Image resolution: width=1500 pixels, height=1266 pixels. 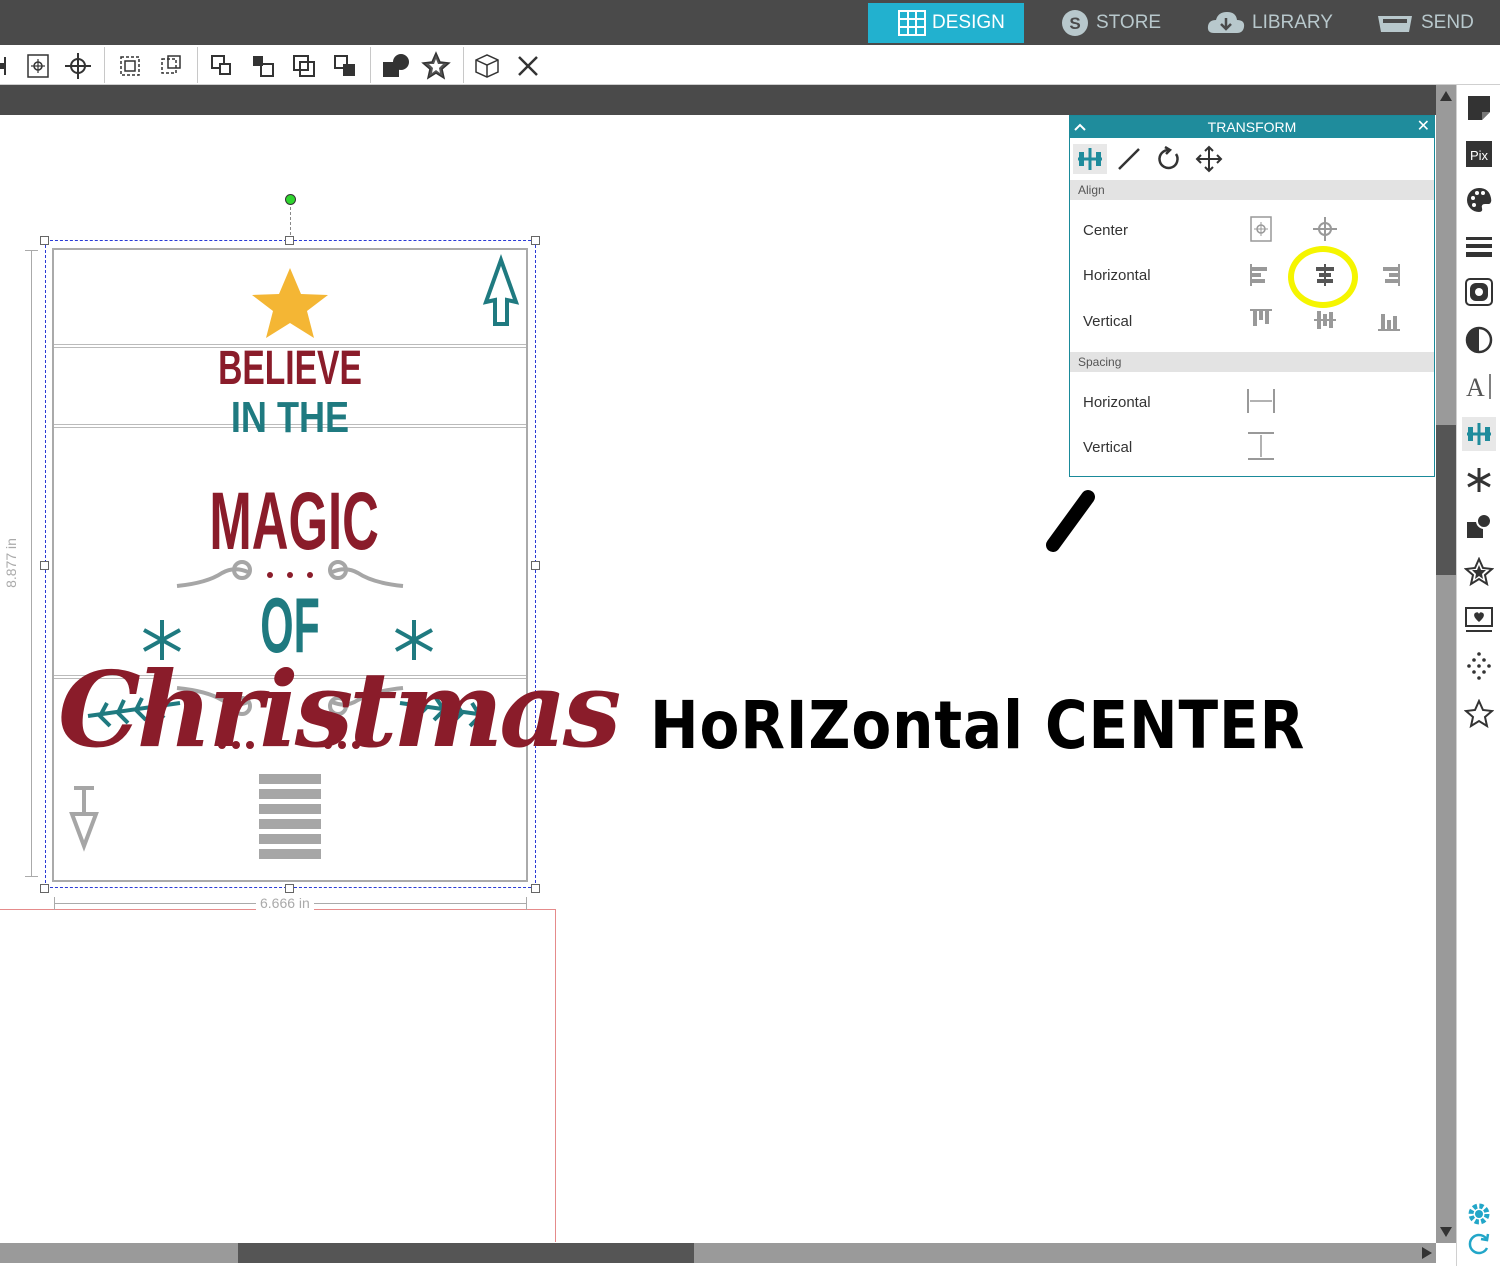 What do you see at coordinates (1446, 1232) in the screenshot?
I see `scroll-down-icon` at bounding box center [1446, 1232].